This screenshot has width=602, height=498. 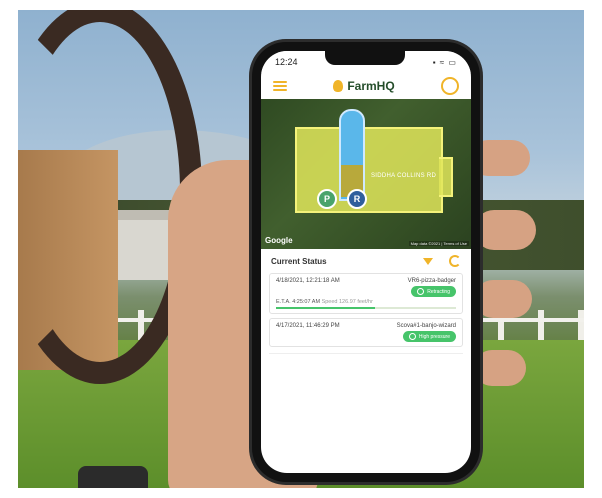 I want to click on eta-label: E.T.A. 4:25:07 AM, so click(x=298, y=302).